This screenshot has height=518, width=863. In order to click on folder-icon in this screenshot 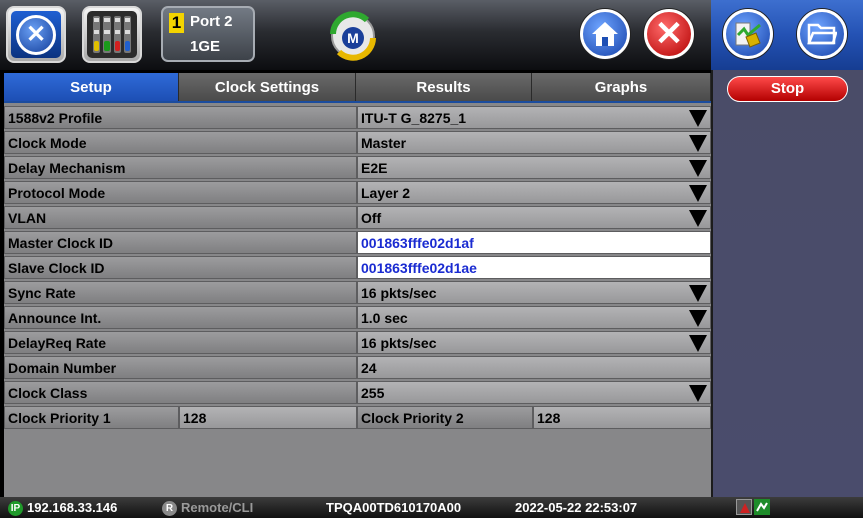, I will do `click(822, 34)`.